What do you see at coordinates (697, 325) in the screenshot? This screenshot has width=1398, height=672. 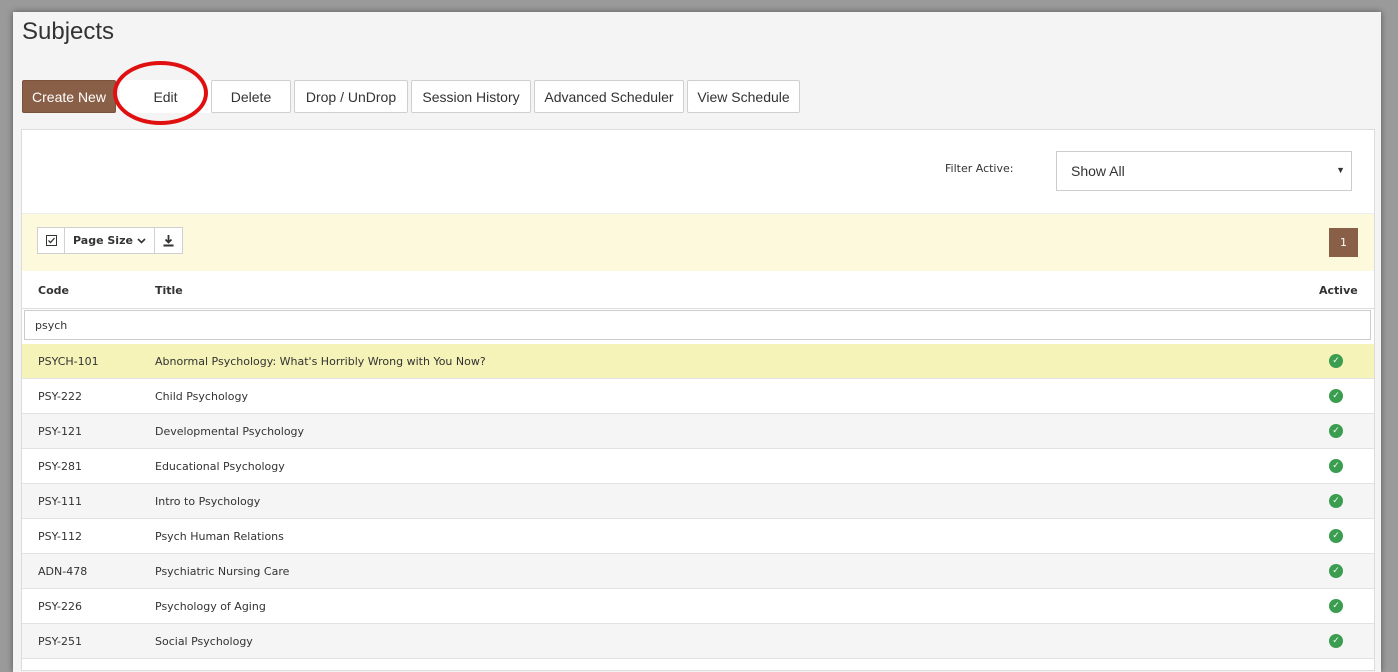 I see `search-filter-input` at bounding box center [697, 325].